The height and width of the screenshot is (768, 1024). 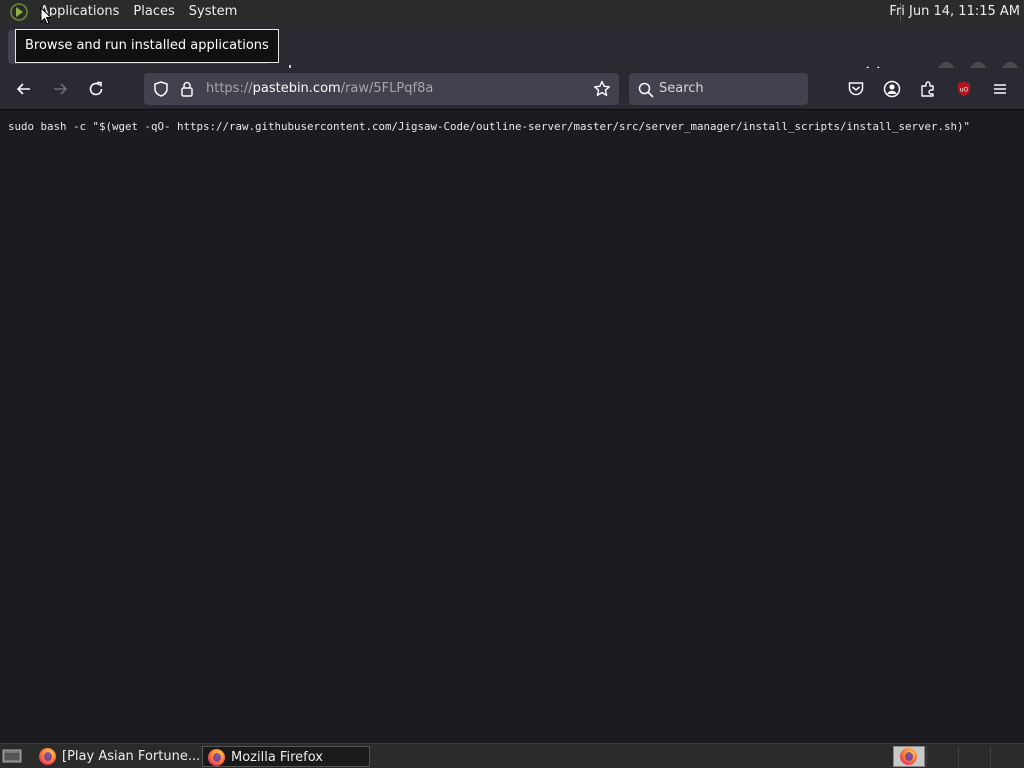 I want to click on arrow-left-icon, so click(x=23, y=89).